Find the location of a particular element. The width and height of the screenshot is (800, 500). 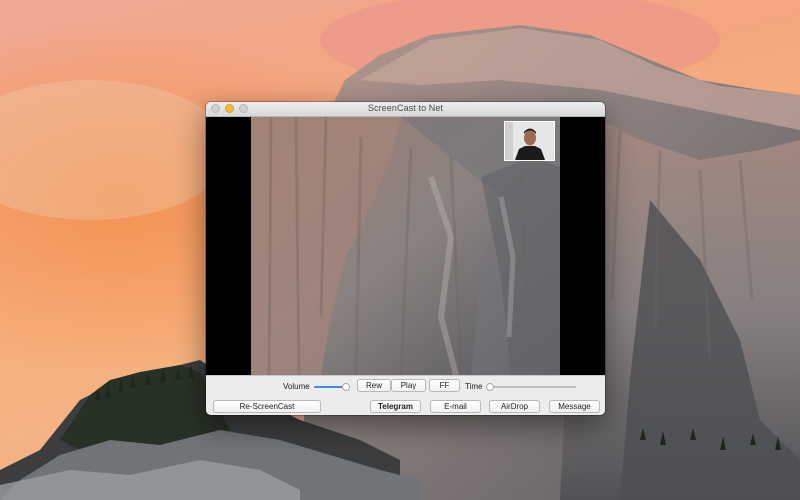

camera-person-image is located at coordinates (529, 141).